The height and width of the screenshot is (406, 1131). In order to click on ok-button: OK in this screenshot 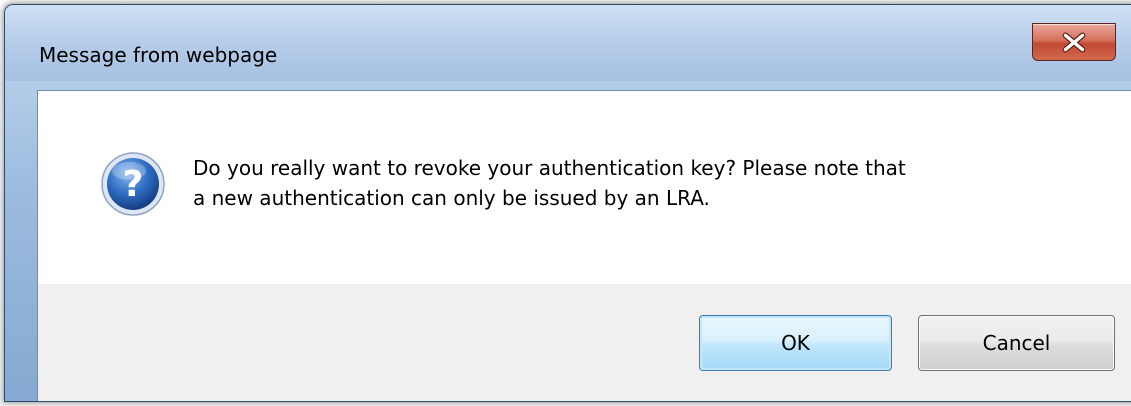, I will do `click(795, 343)`.